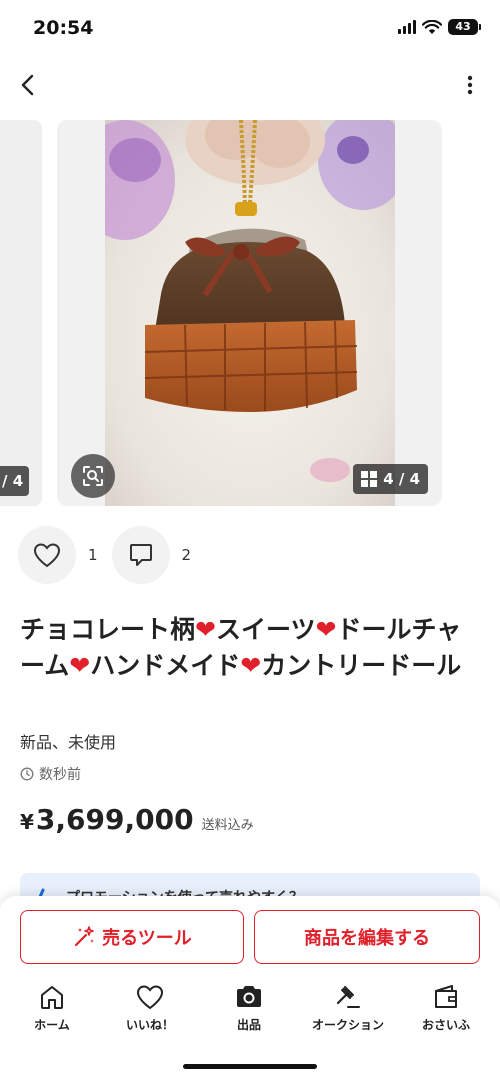 The height and width of the screenshot is (1080, 500). What do you see at coordinates (15, 481) in the screenshot?
I see `previous-image-counter: / 4` at bounding box center [15, 481].